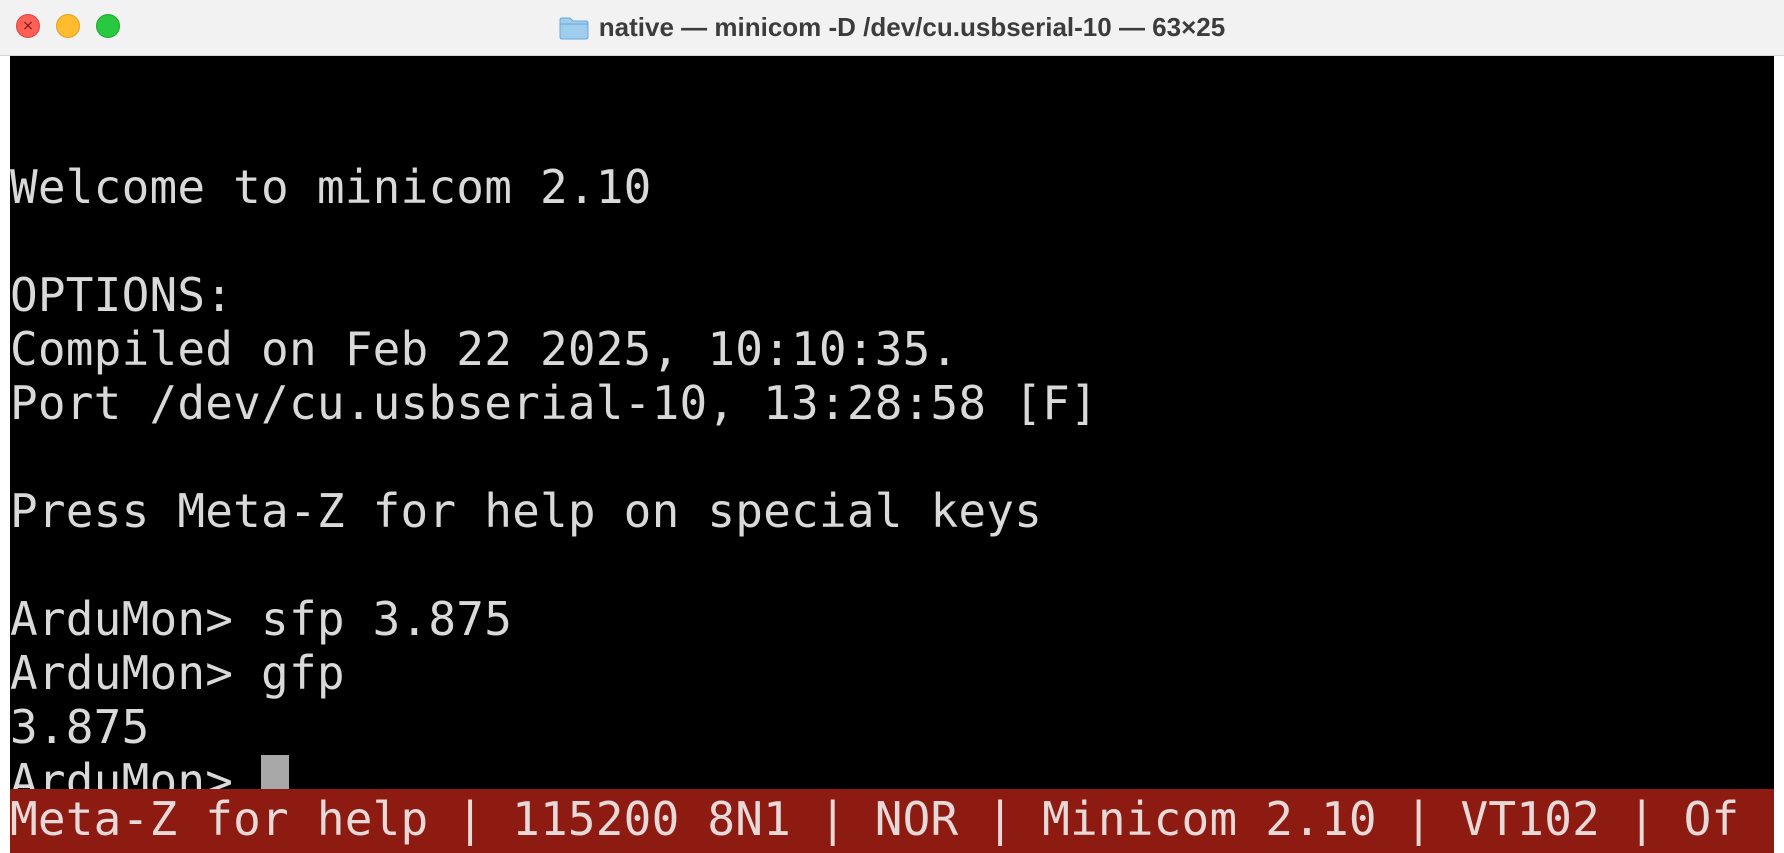  What do you see at coordinates (574, 28) in the screenshot?
I see `folder-icon` at bounding box center [574, 28].